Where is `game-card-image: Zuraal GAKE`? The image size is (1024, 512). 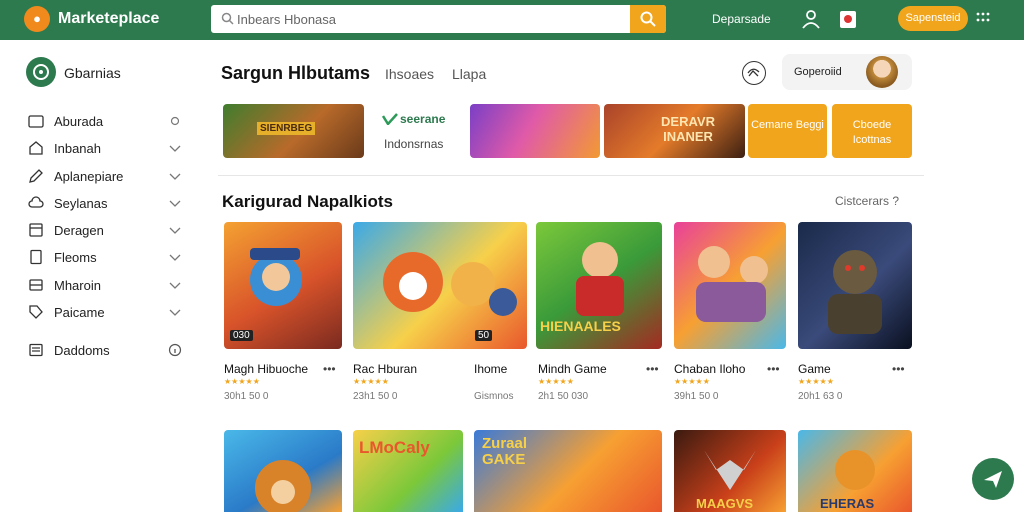 game-card-image: Zuraal GAKE is located at coordinates (568, 471).